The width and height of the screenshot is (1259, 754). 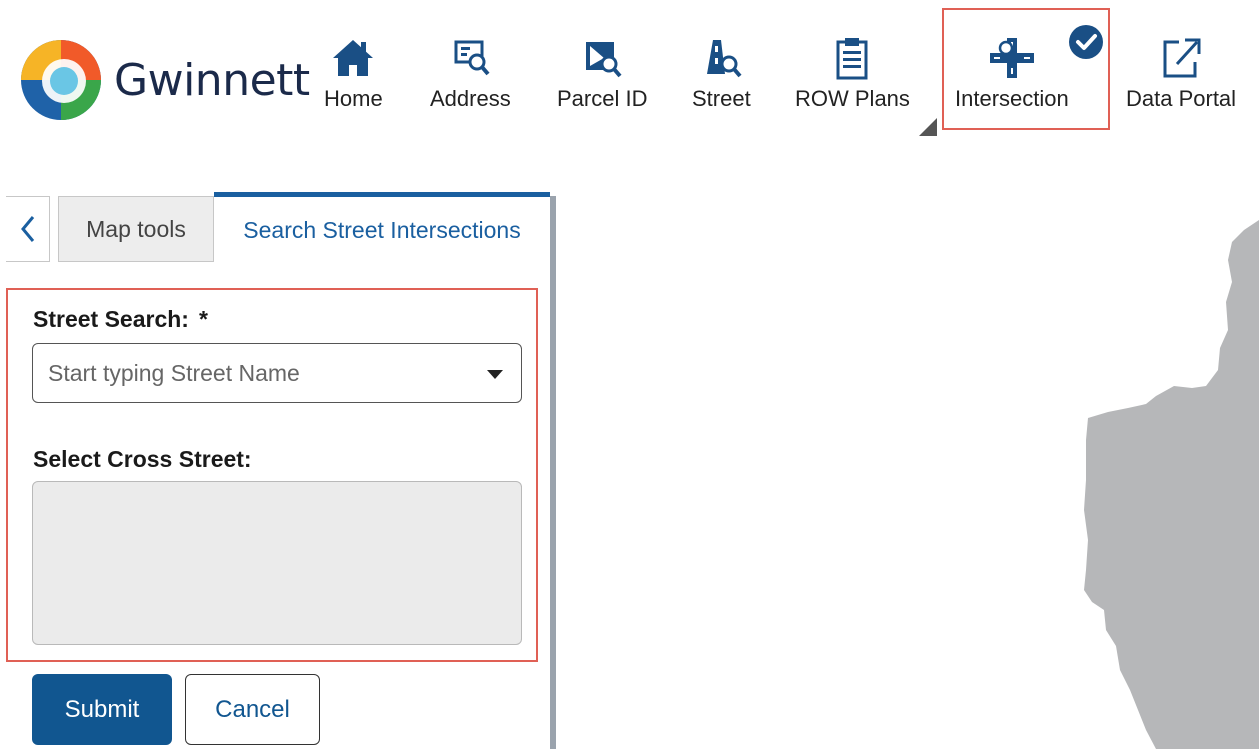 What do you see at coordinates (252, 709) in the screenshot?
I see `cancel-button: Cancel` at bounding box center [252, 709].